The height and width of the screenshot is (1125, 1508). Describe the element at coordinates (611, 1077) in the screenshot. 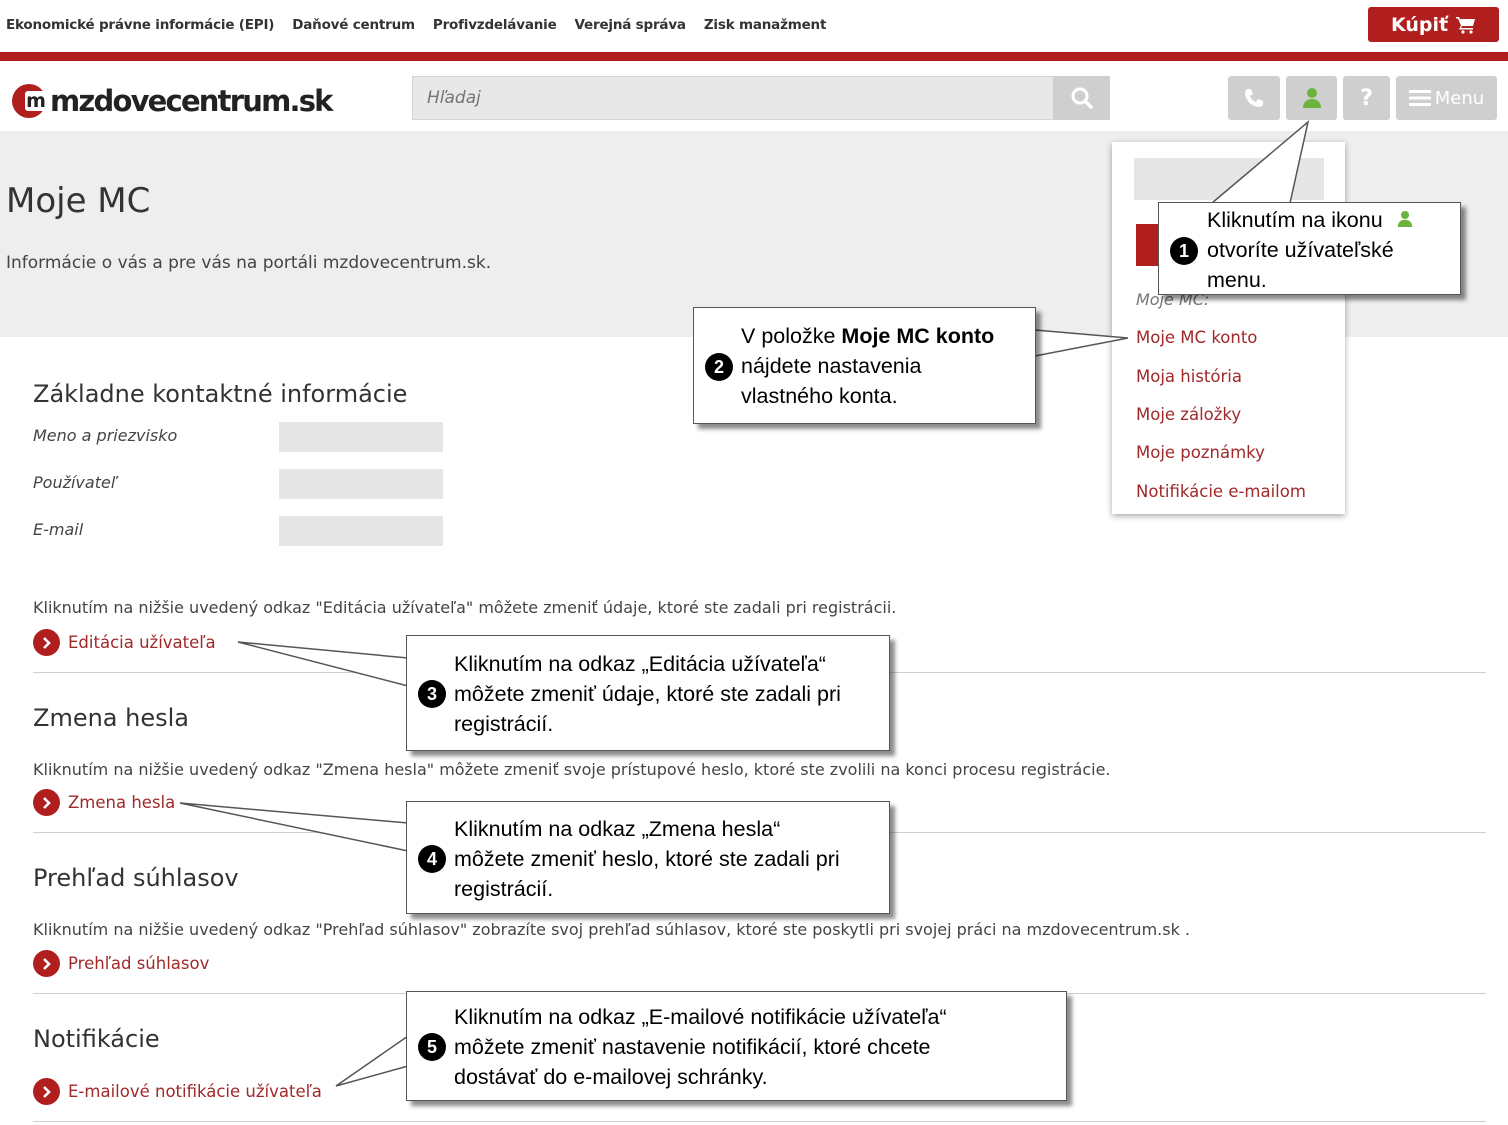

I see `callout-text: dostávať do e-mailovej schránky.` at that location.